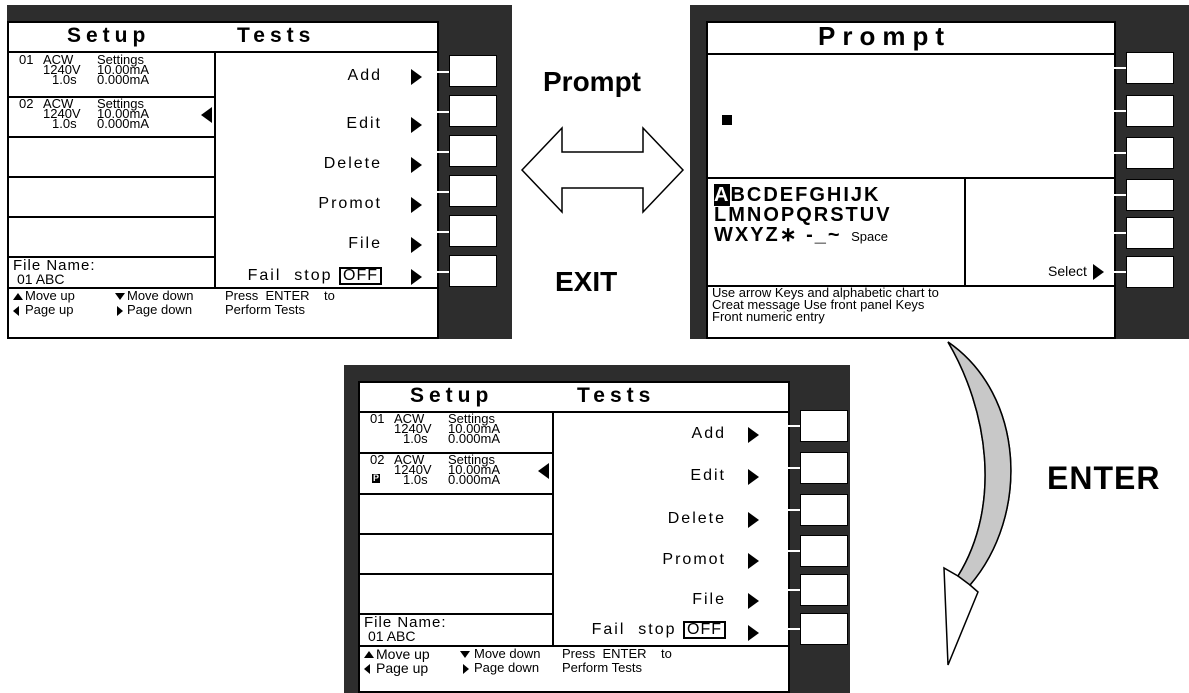 The width and height of the screenshot is (1189, 693). Describe the element at coordinates (376, 478) in the screenshot. I see `prompt-marker: P` at that location.